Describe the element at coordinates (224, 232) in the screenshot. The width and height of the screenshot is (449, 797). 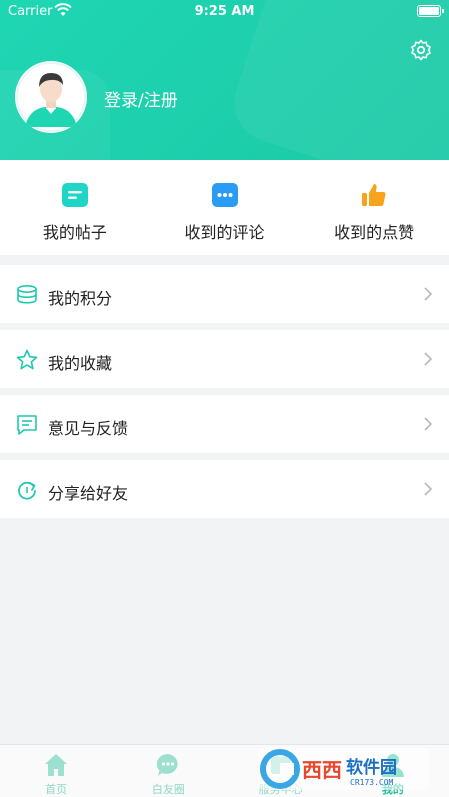
I see `quick-action-label: 收到的评论` at that location.